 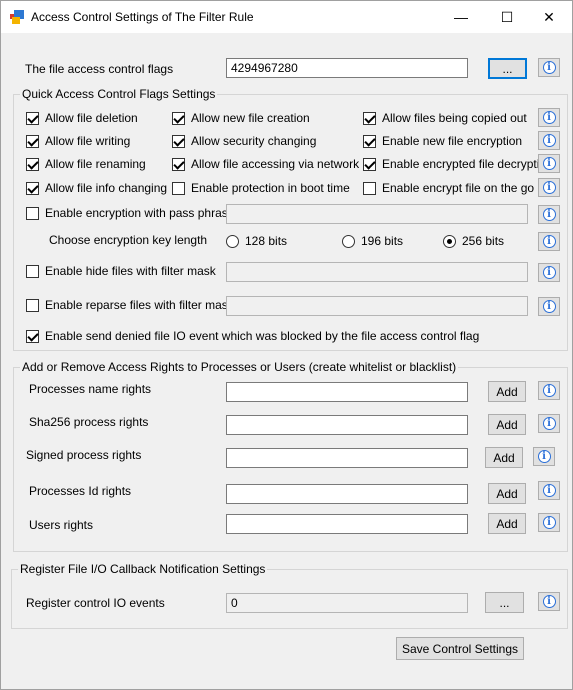 I want to click on key-256-dot, so click(x=449, y=241).